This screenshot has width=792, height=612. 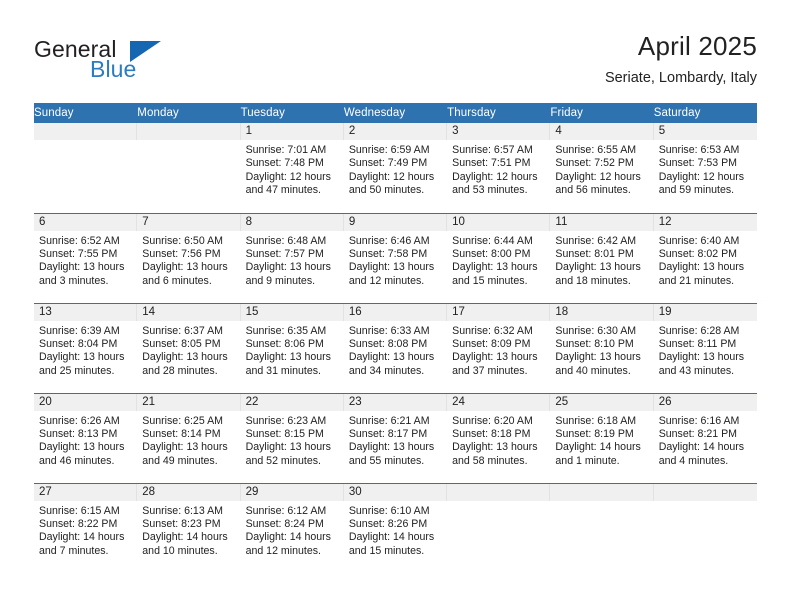 I want to click on sunset-line: Sunset: 8:13 PM, so click(x=78, y=433).